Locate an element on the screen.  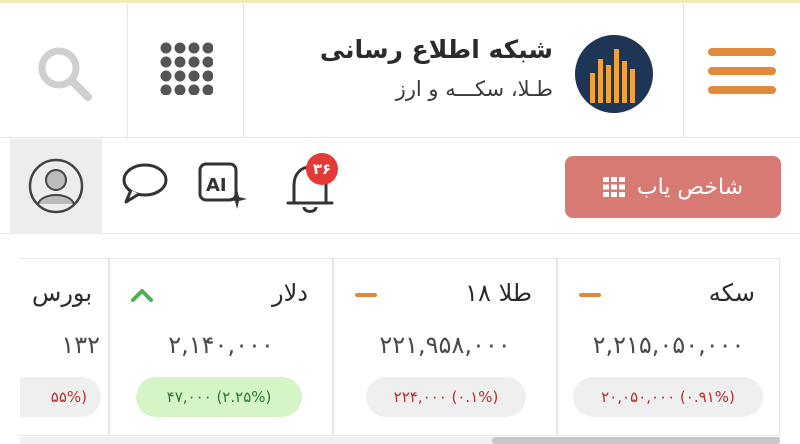
hamburger-menu-icon is located at coordinates (742, 71).